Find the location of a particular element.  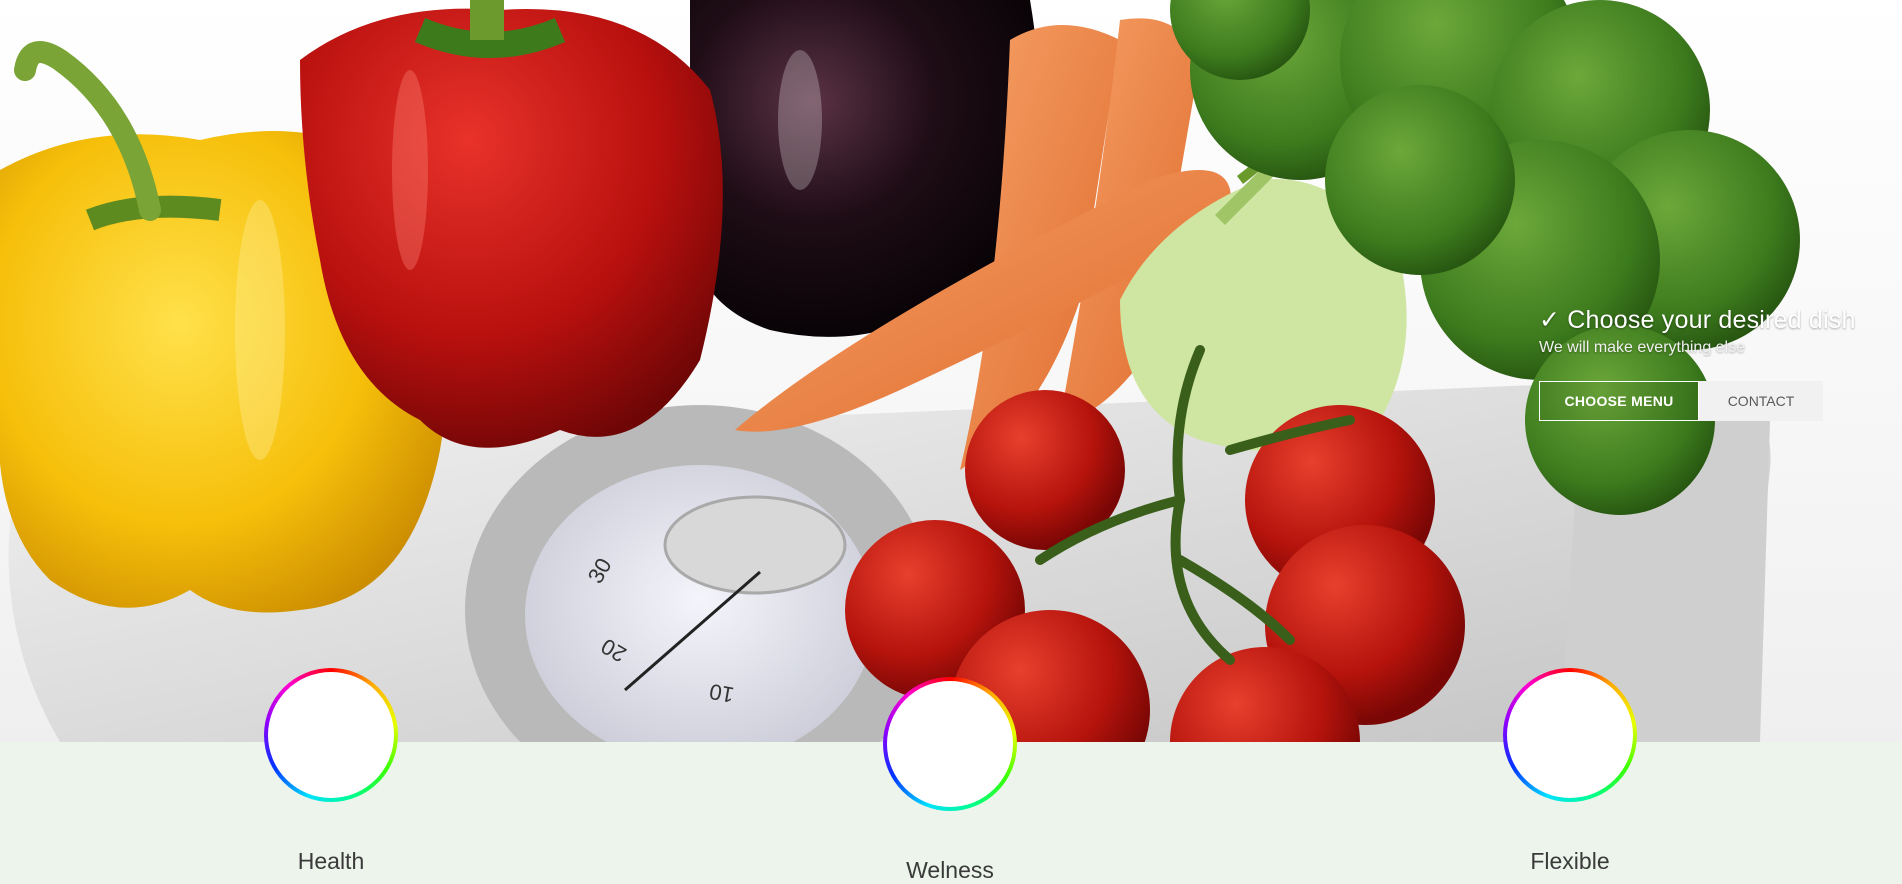

feature-flexible-ring-inner is located at coordinates (1570, 735).